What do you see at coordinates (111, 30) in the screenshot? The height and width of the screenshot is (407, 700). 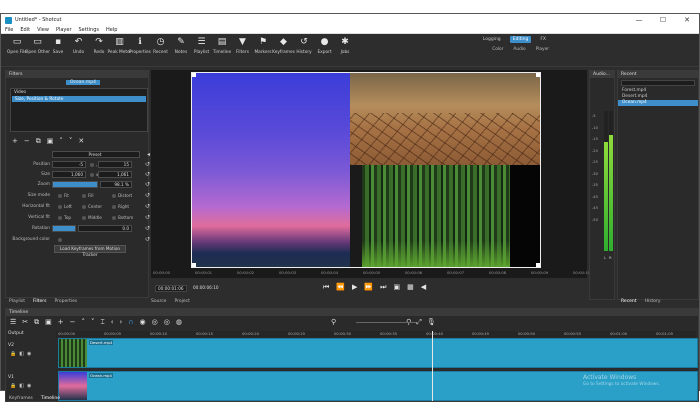 I see `menu-help: Help` at bounding box center [111, 30].